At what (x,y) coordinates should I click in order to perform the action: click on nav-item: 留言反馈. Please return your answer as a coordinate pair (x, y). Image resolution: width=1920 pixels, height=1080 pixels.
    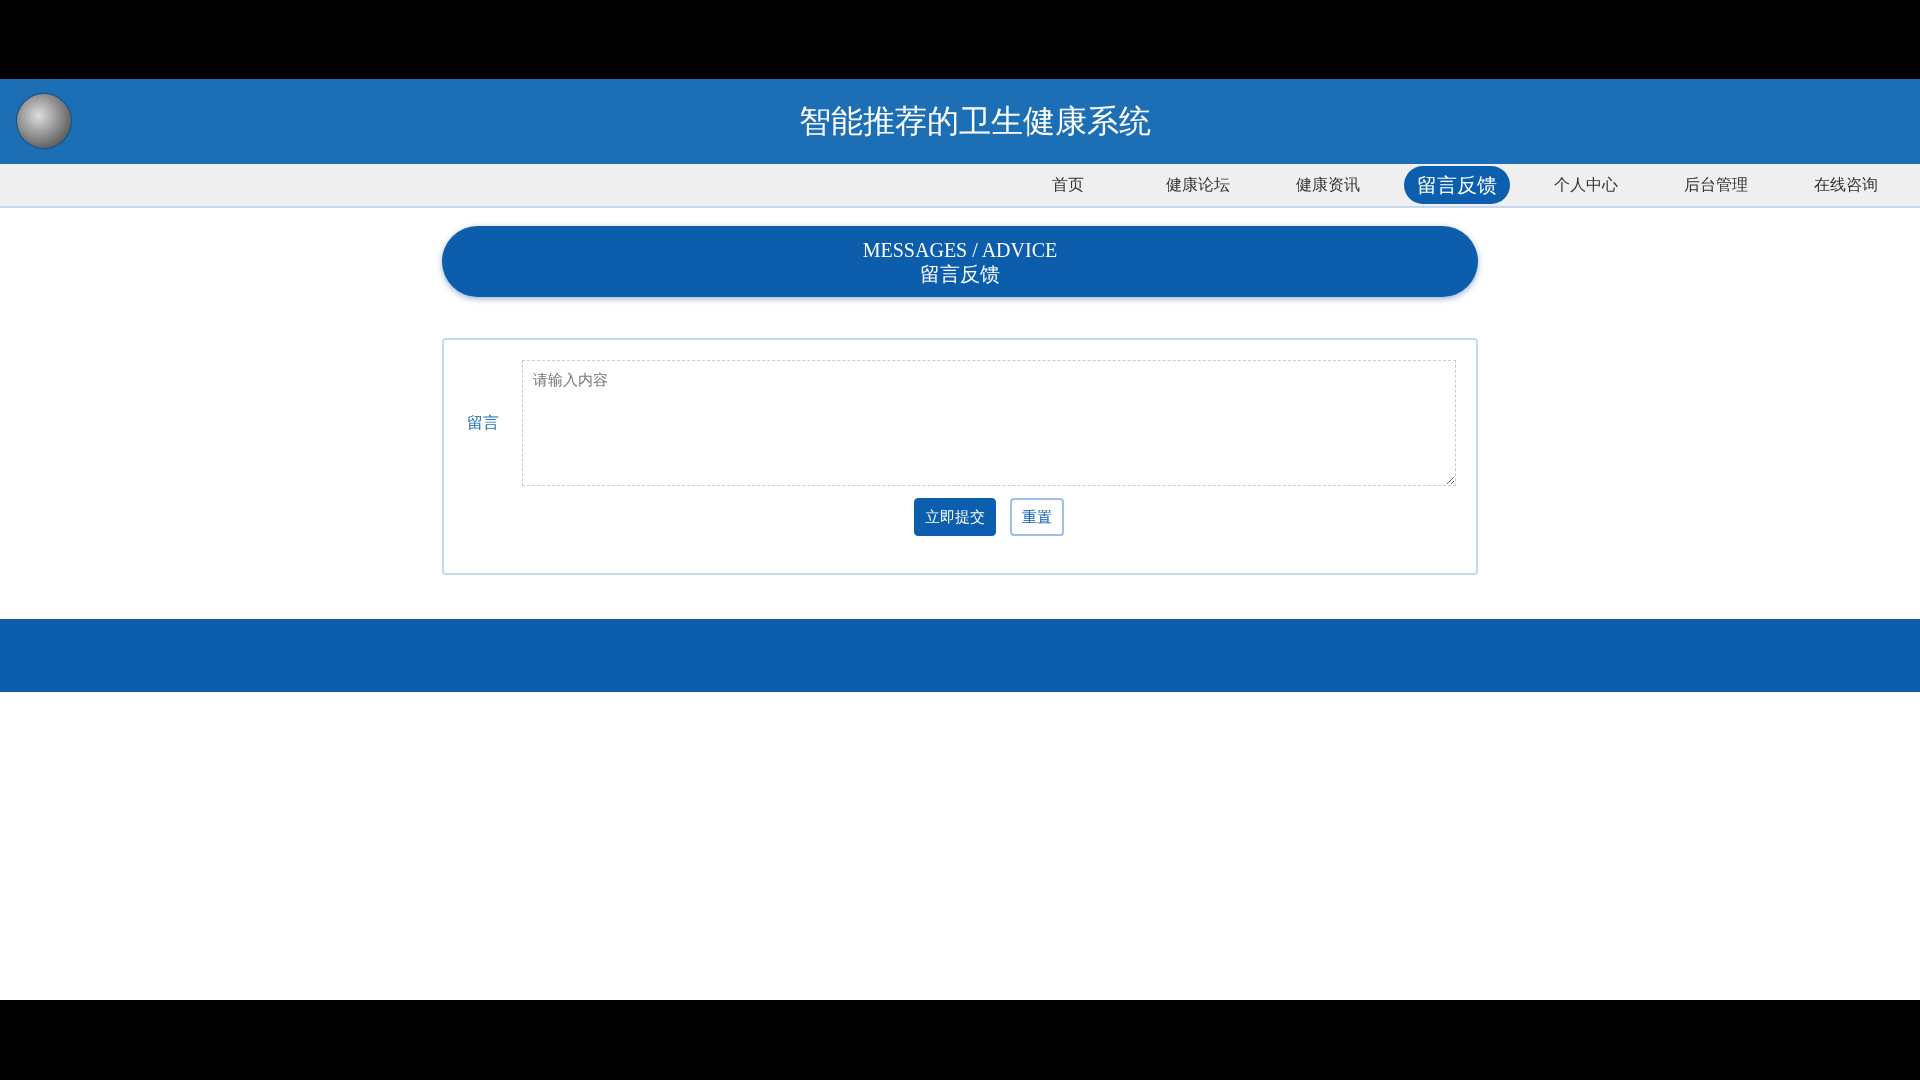
    Looking at the image, I should click on (1457, 185).